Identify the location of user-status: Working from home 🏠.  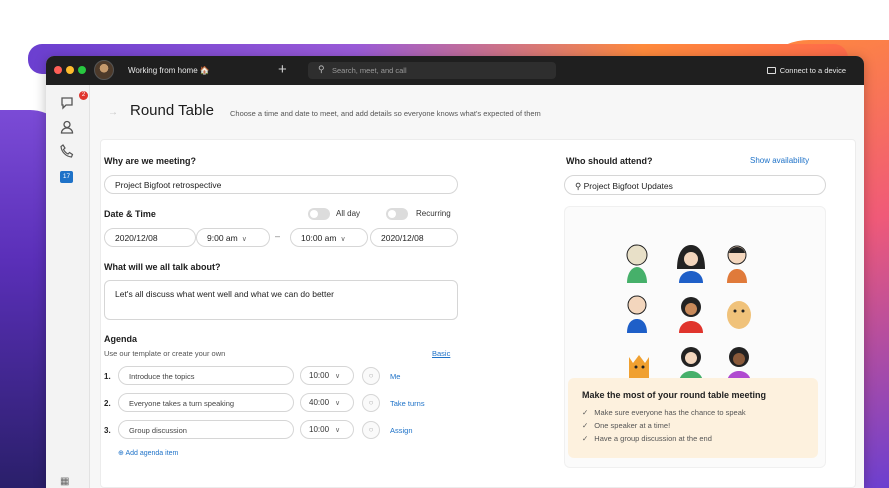
(169, 70).